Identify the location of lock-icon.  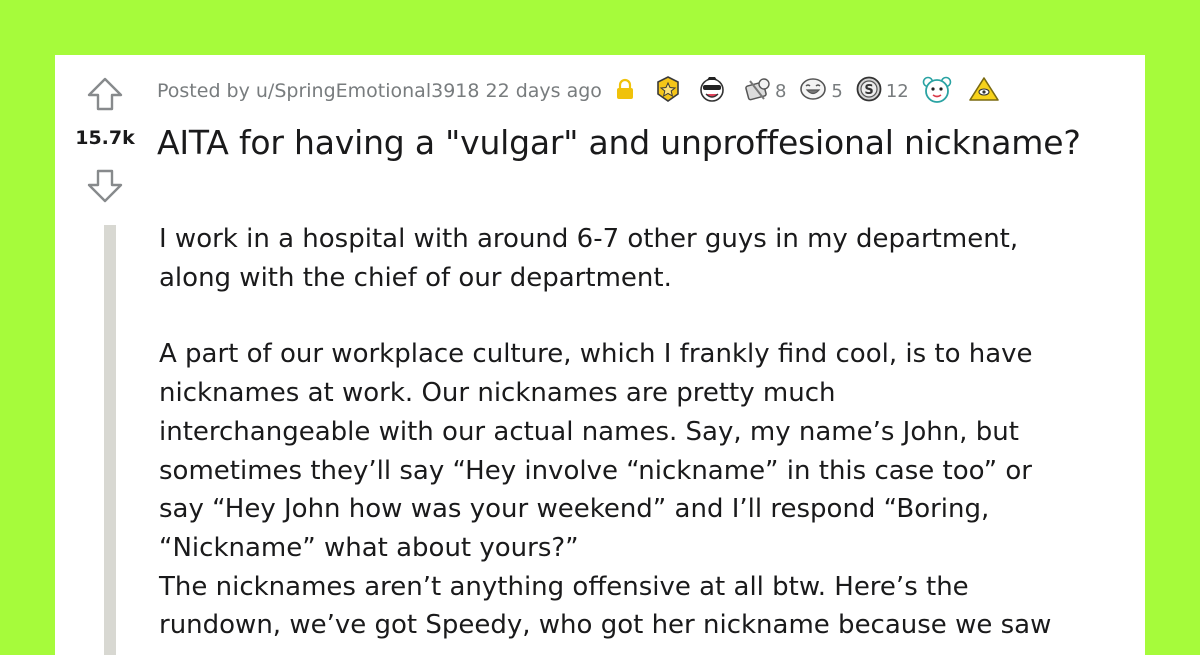
(625, 91).